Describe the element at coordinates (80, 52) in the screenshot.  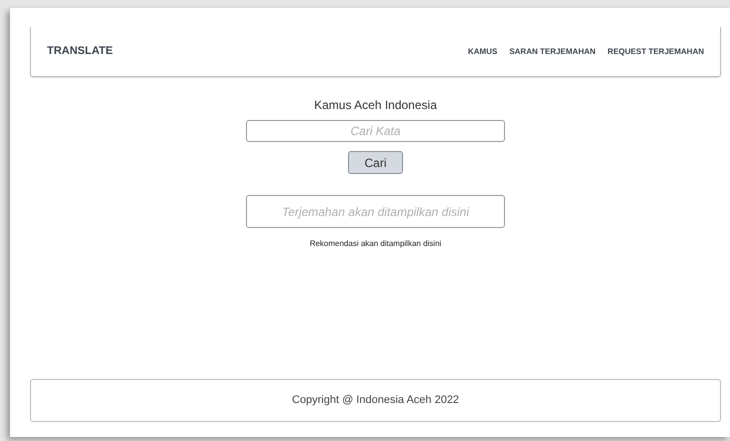
I see `brand-title: TRANSLATE` at that location.